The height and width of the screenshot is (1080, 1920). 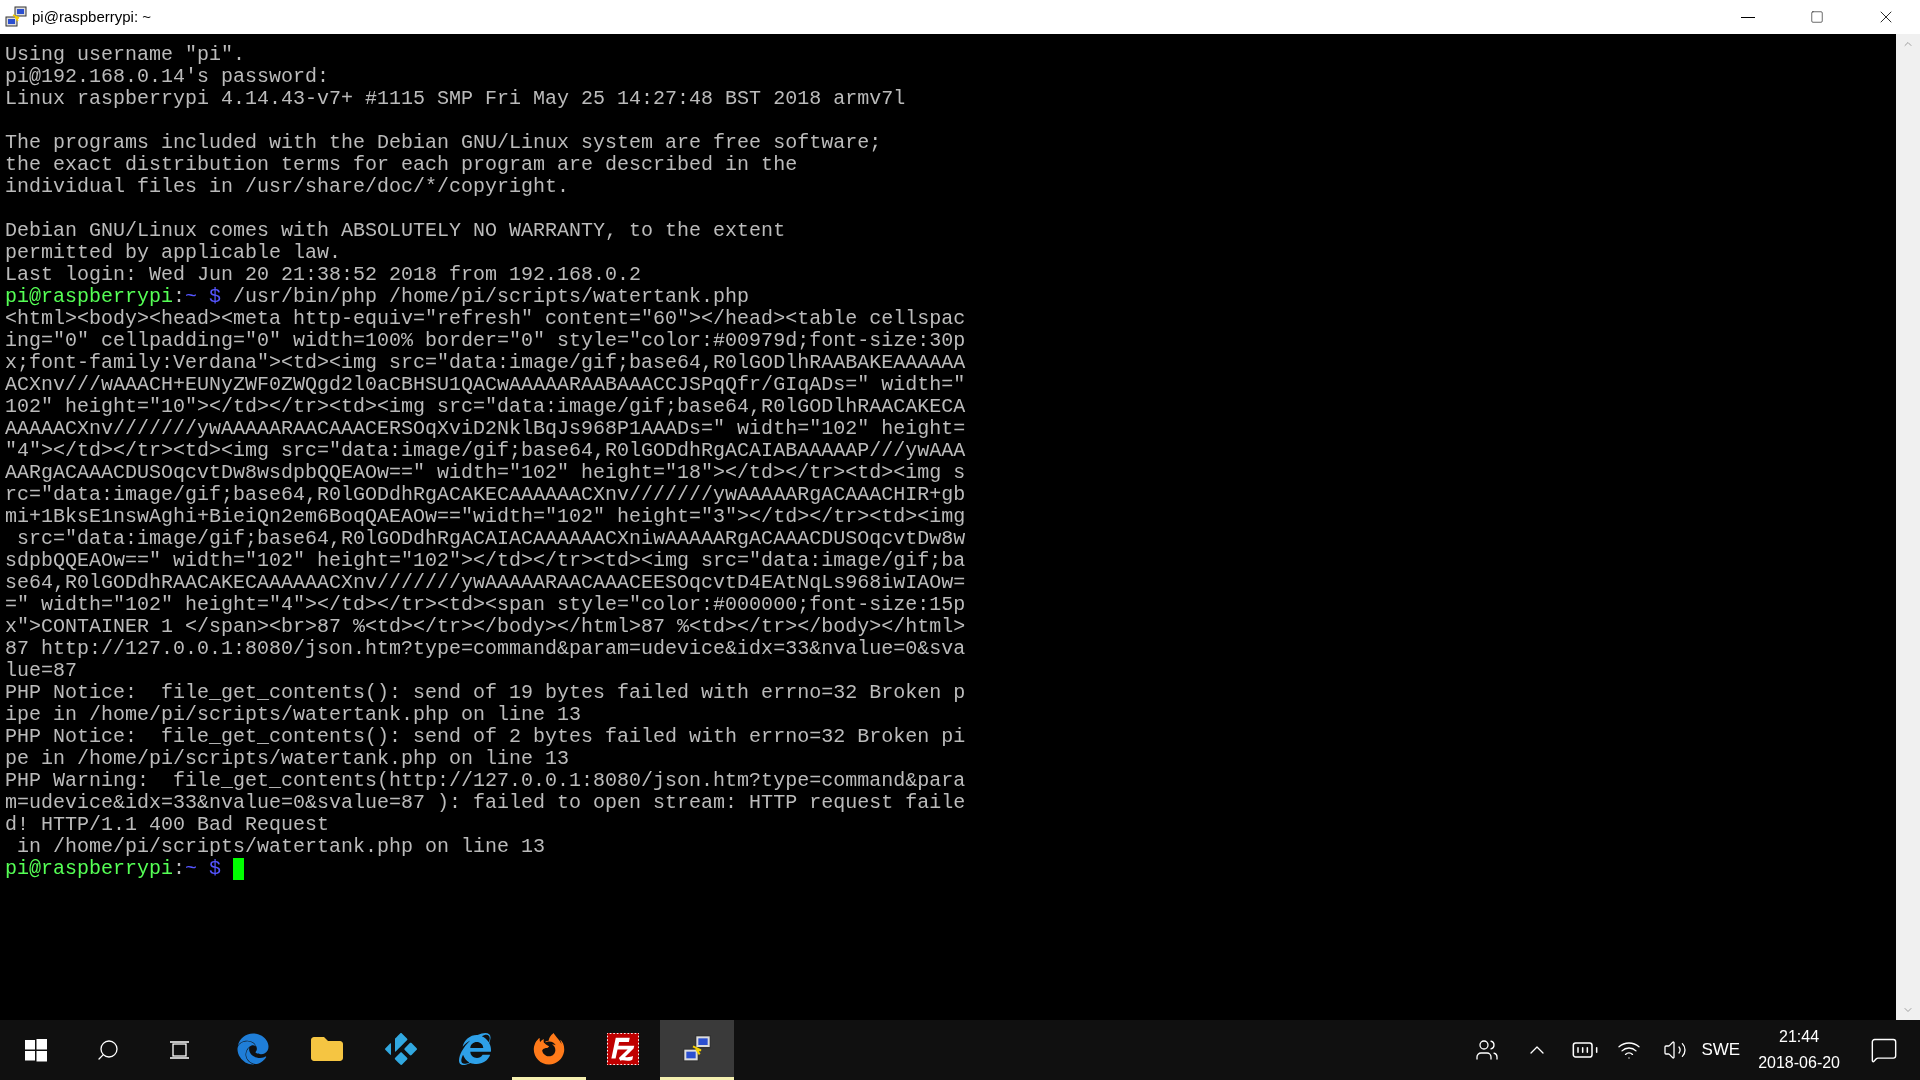 What do you see at coordinates (92, 16) in the screenshot?
I see `window-title: pi@raspberrypi: ~` at bounding box center [92, 16].